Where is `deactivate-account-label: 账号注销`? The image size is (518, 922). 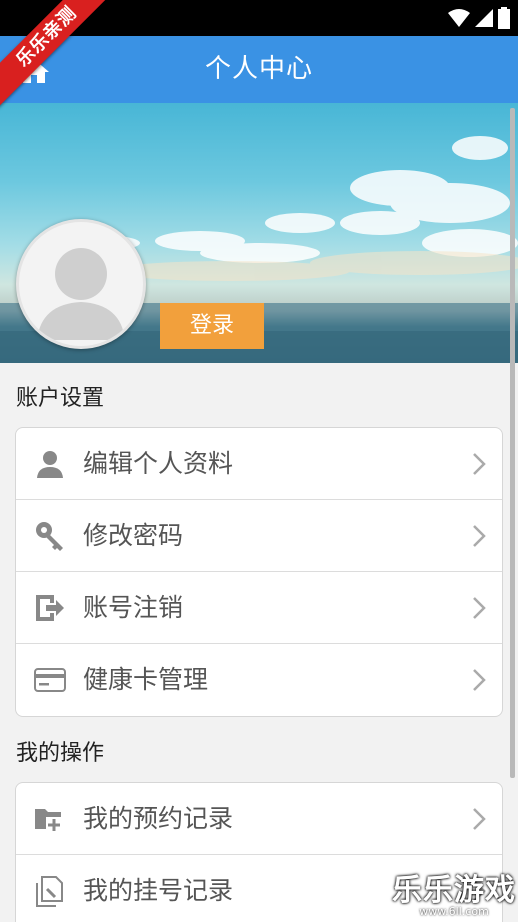
deactivate-account-label: 账号注销 is located at coordinates (133, 607).